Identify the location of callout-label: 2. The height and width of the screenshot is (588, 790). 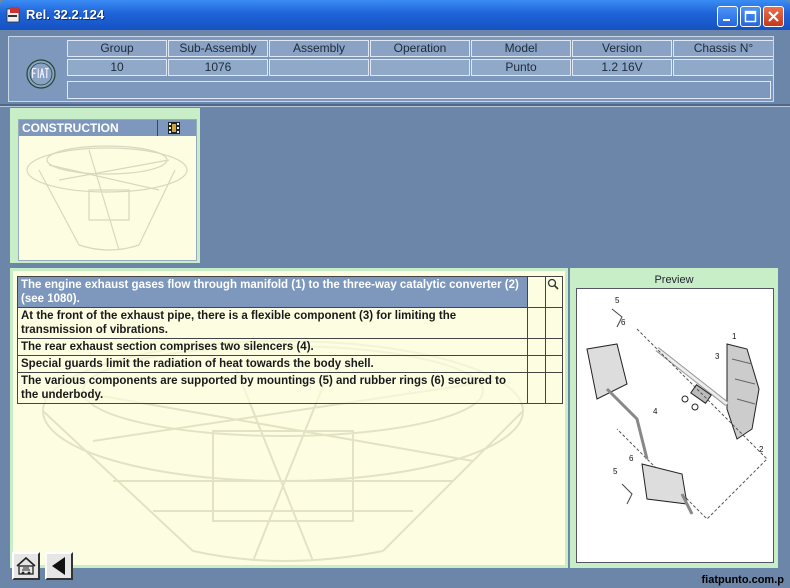
(761, 449).